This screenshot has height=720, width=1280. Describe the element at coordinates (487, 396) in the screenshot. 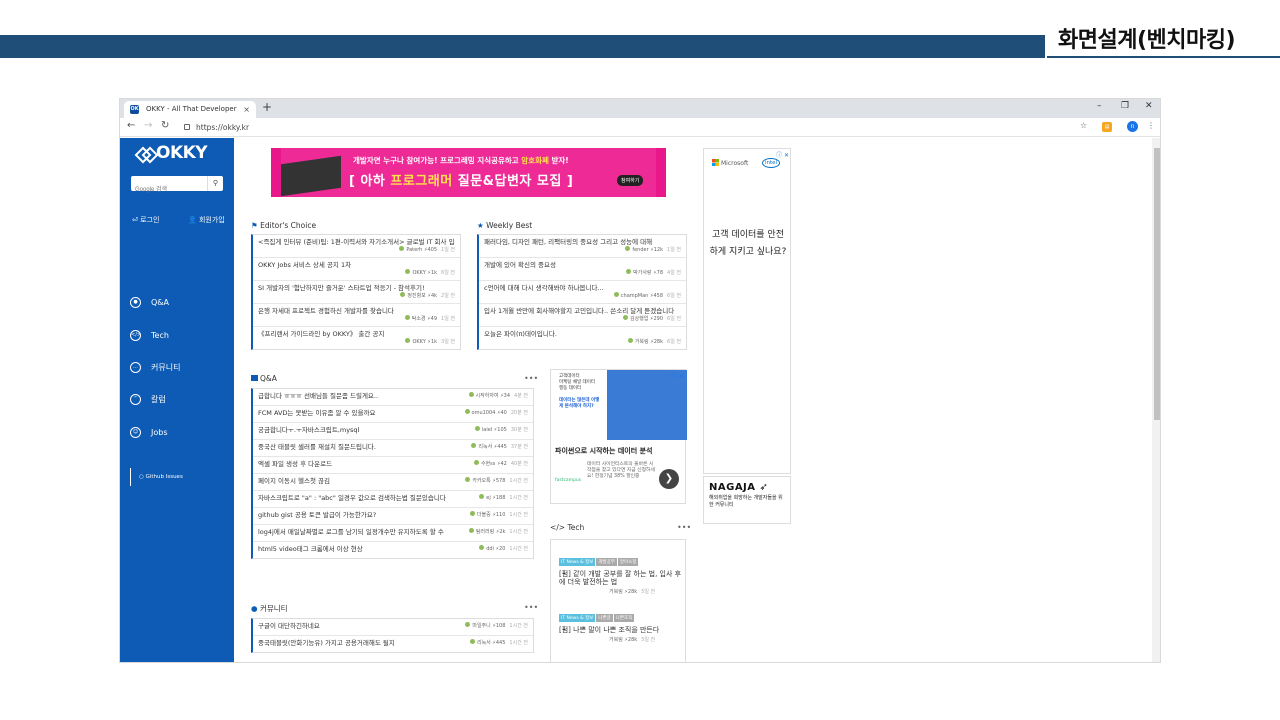

I see `post-author: 시작하자여` at that location.